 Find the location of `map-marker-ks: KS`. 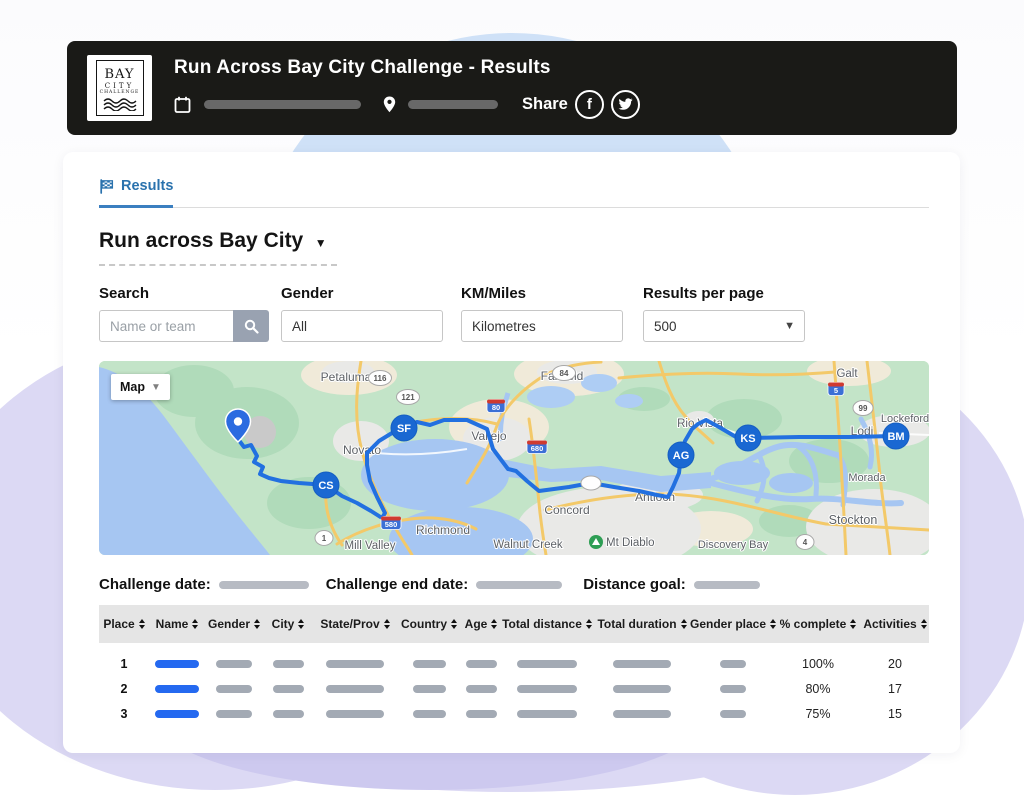

map-marker-ks: KS is located at coordinates (748, 438).